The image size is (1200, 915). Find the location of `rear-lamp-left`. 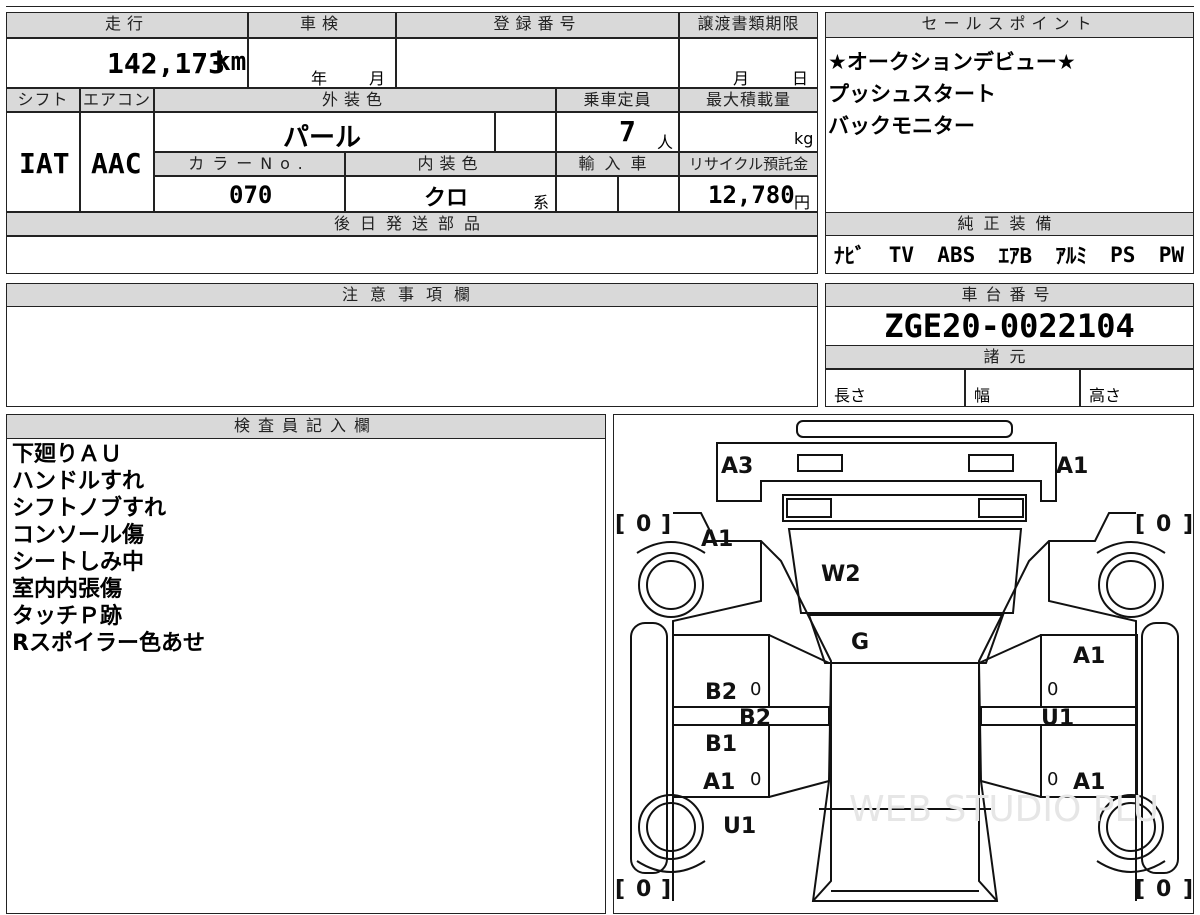

rear-lamp-left is located at coordinates (820, 463).